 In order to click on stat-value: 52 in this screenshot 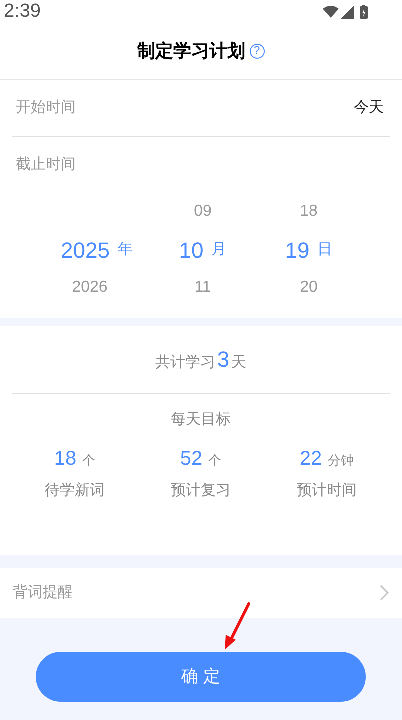, I will do `click(191, 459)`.